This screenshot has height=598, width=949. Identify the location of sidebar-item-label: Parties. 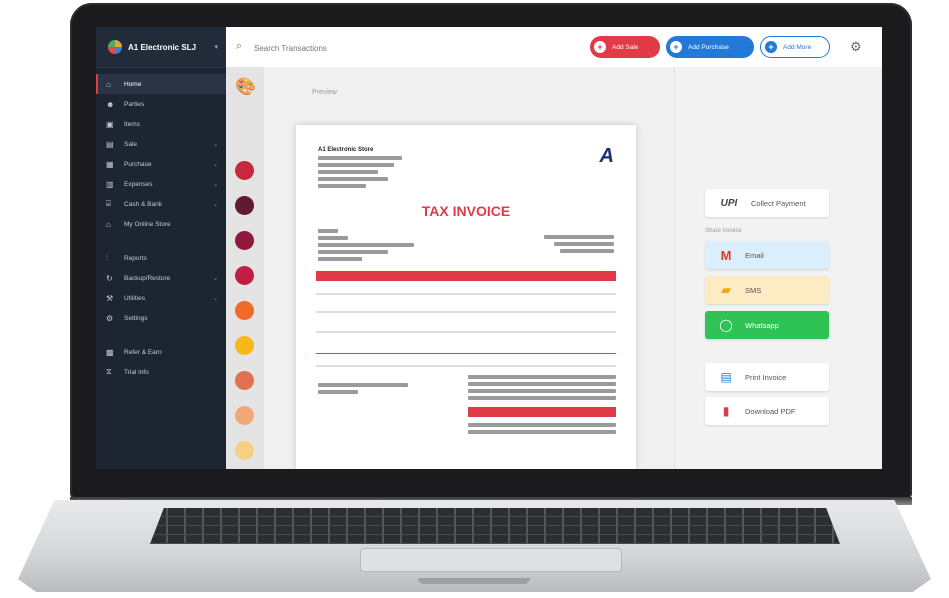
(134, 104).